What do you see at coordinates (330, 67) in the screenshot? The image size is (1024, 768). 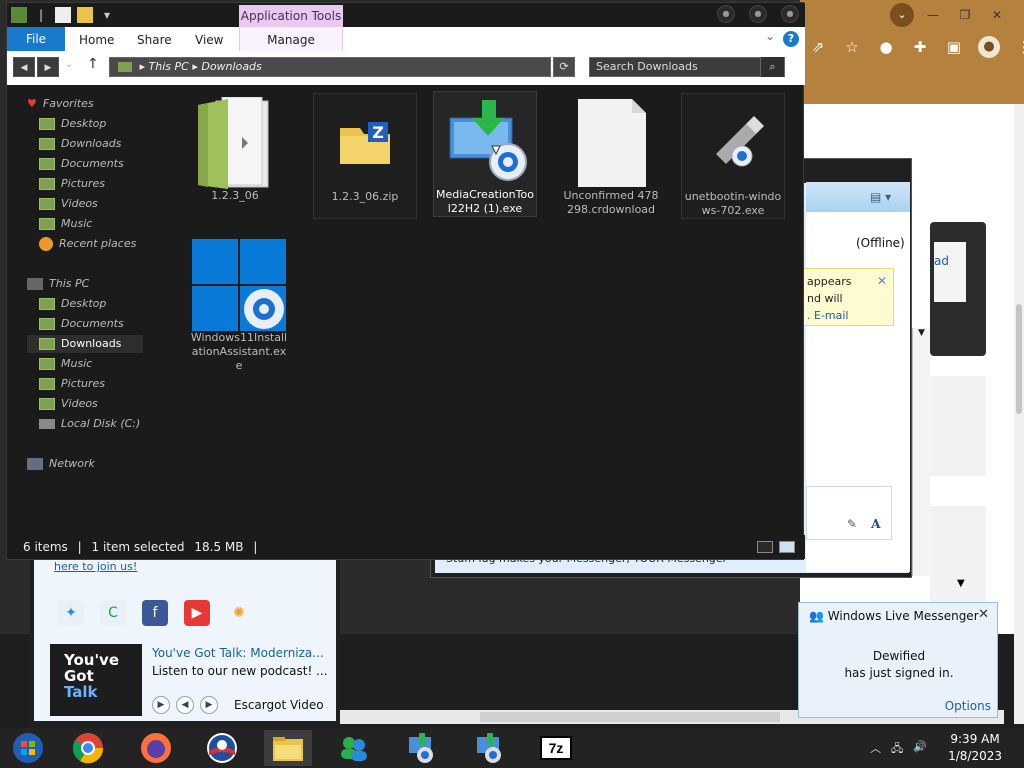 I see `address-bar: ▸ This PC ▸ Downloads` at bounding box center [330, 67].